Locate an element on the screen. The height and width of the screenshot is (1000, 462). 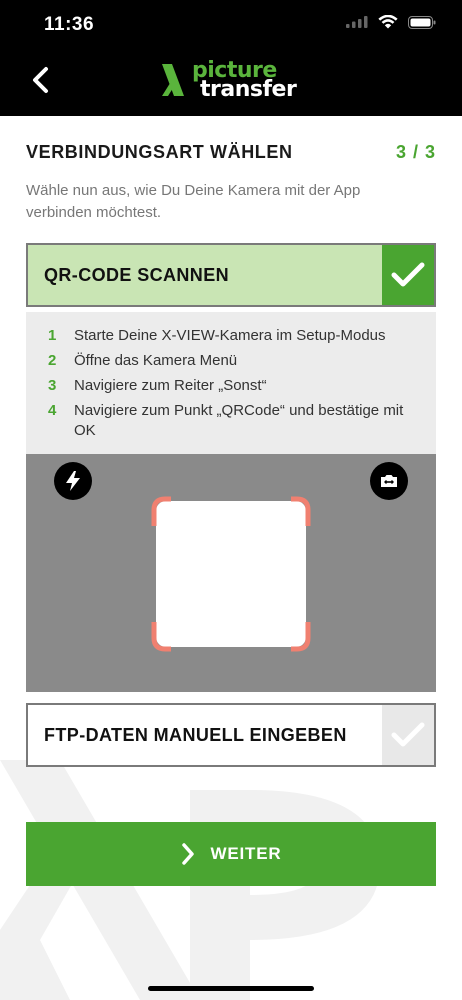
signal-icon is located at coordinates (357, 22).